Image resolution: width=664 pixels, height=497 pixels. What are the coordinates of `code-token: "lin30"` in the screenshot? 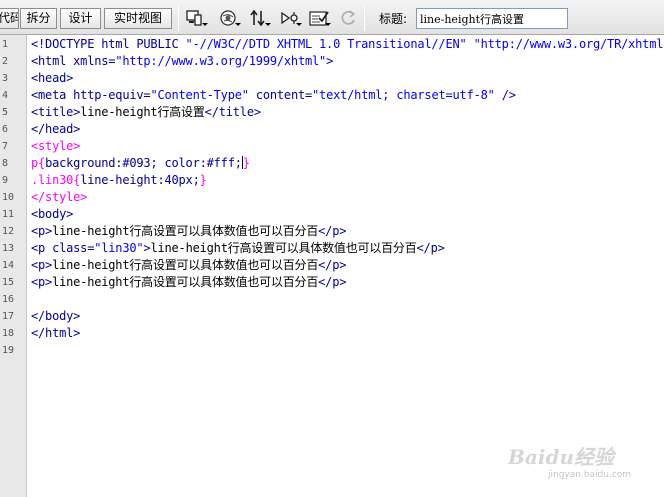 It's located at (119, 248).